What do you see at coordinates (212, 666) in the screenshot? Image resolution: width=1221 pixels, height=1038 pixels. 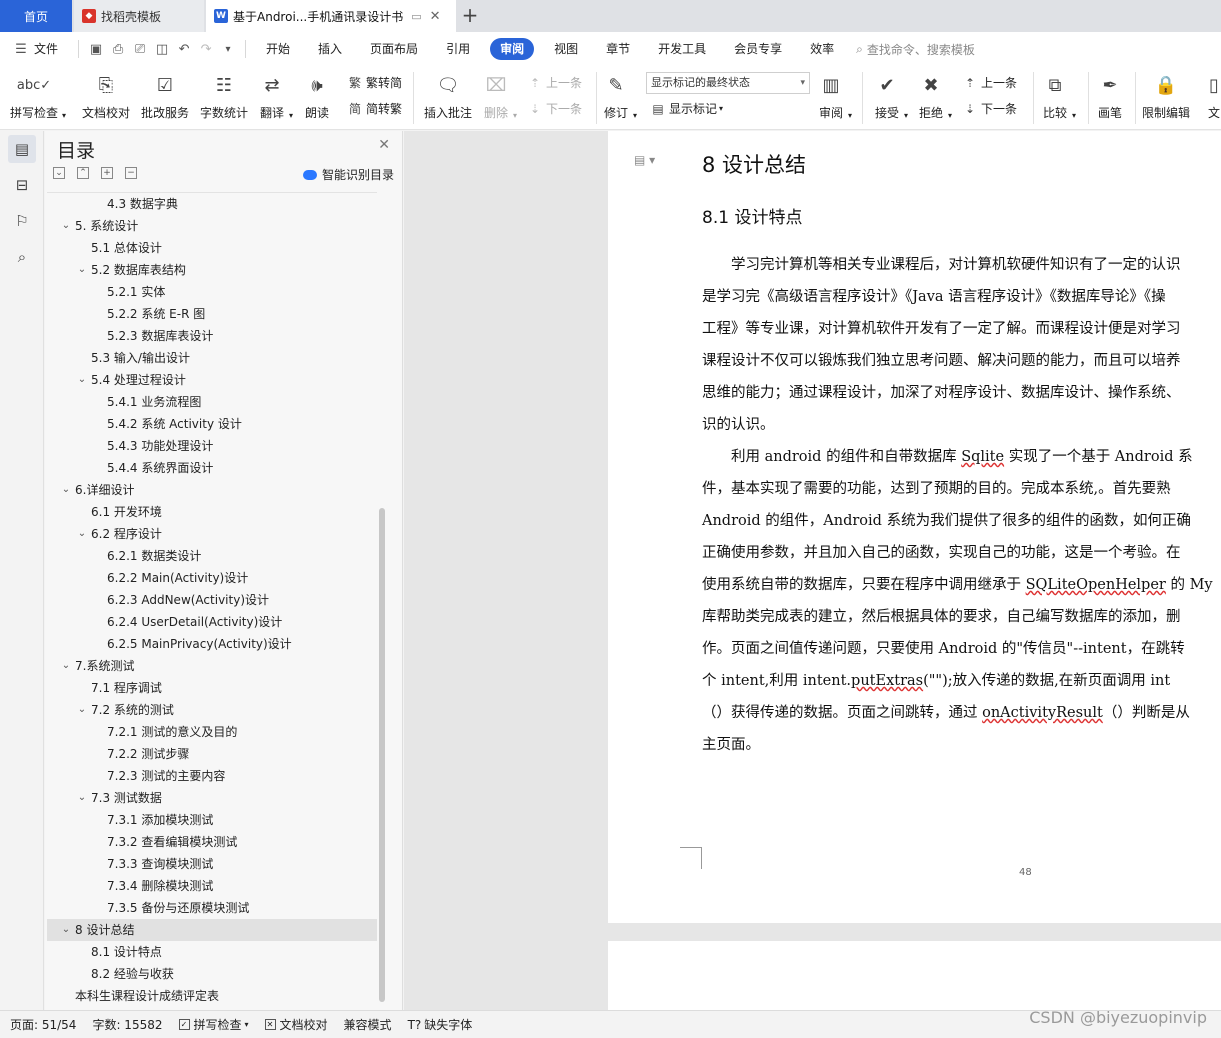 I see `toc-item: ⌄ 7.系统测试` at bounding box center [212, 666].